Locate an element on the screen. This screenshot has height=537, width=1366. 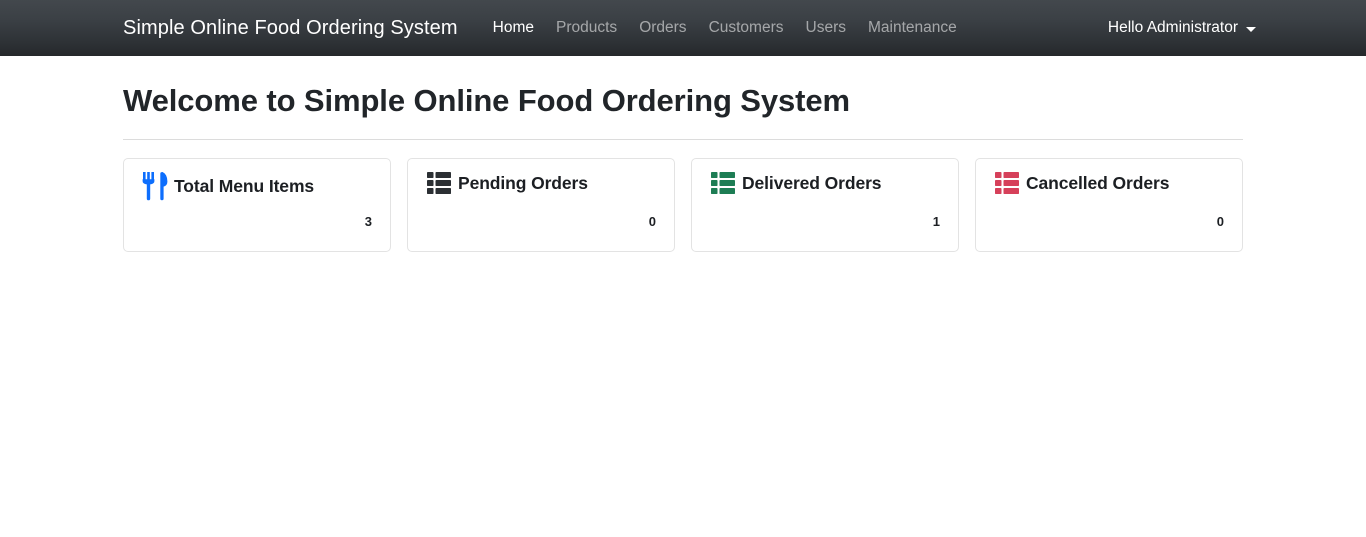
nav-item-orders: Orders is located at coordinates (662, 28).